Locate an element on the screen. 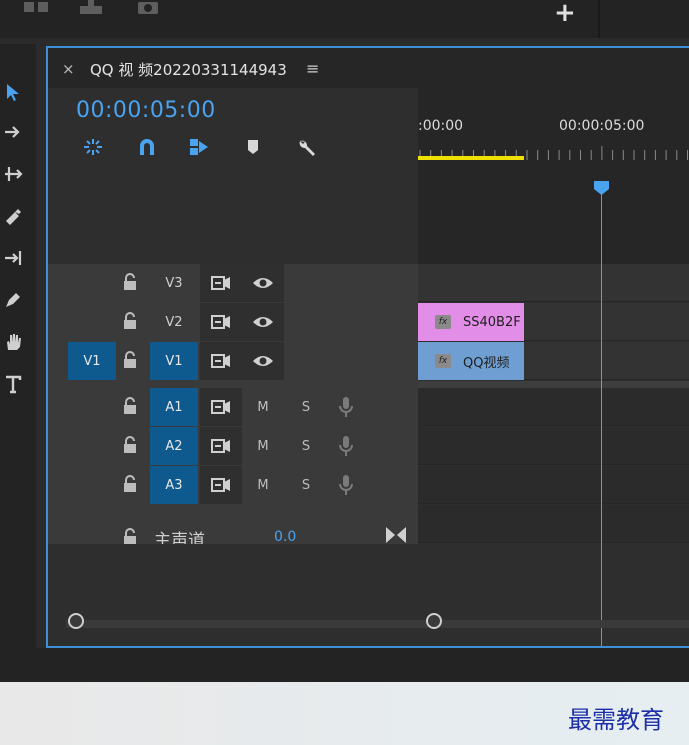  top-toolbar: + is located at coordinates (344, 19).